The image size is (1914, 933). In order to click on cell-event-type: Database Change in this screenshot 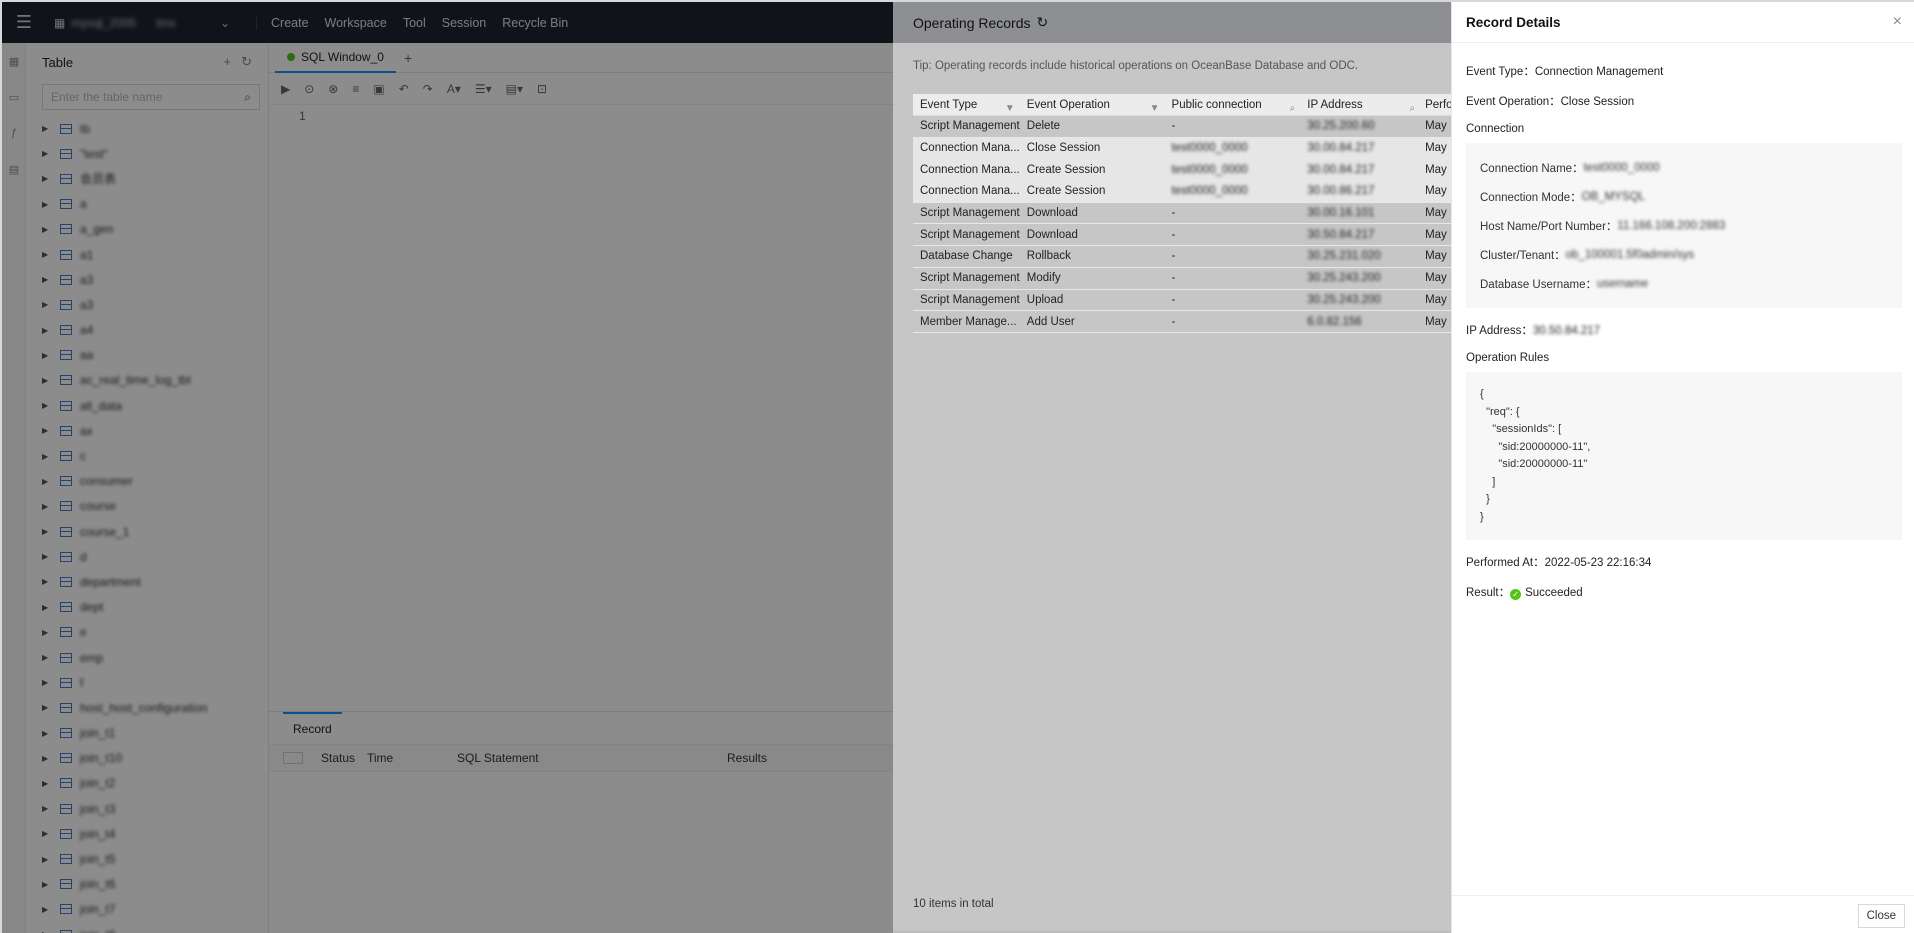, I will do `click(966, 256)`.